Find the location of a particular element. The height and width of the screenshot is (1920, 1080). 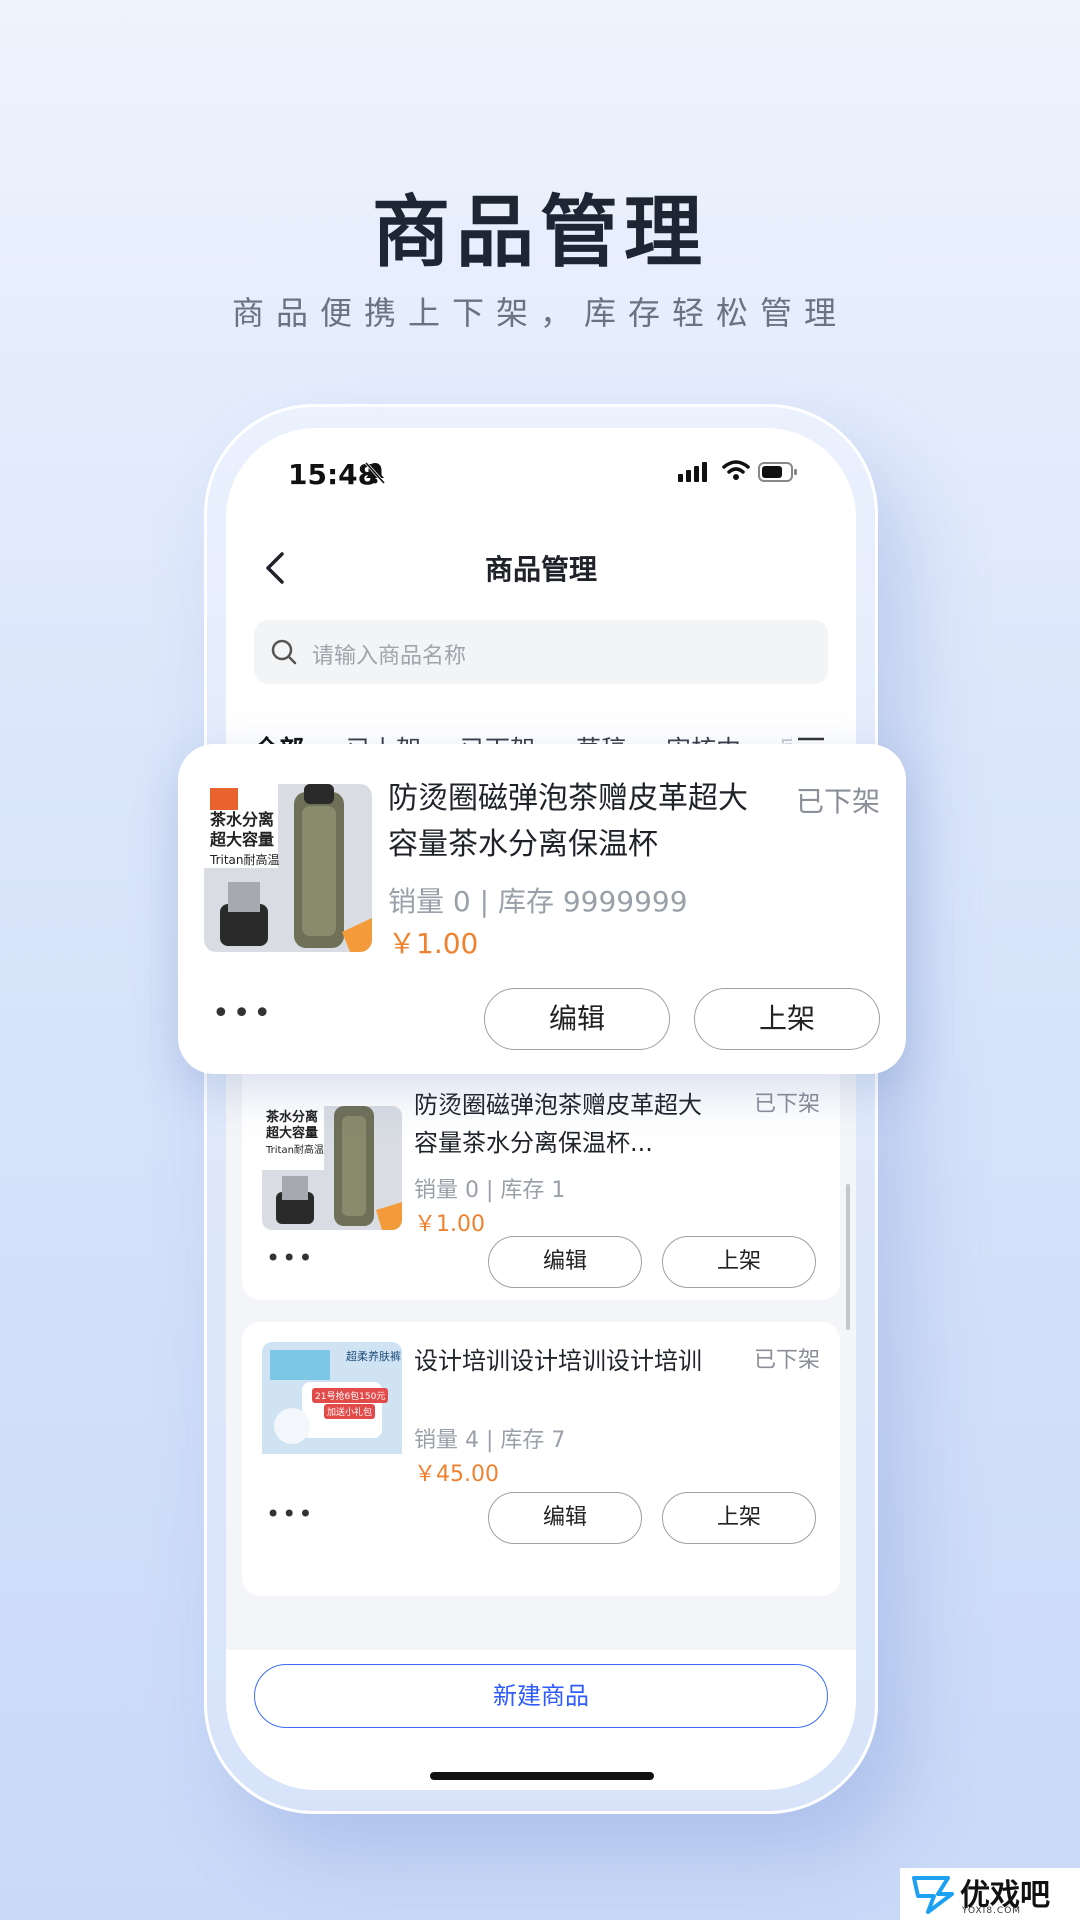

watermark: 优戏吧 YOXI8.COM is located at coordinates (990, 1894).